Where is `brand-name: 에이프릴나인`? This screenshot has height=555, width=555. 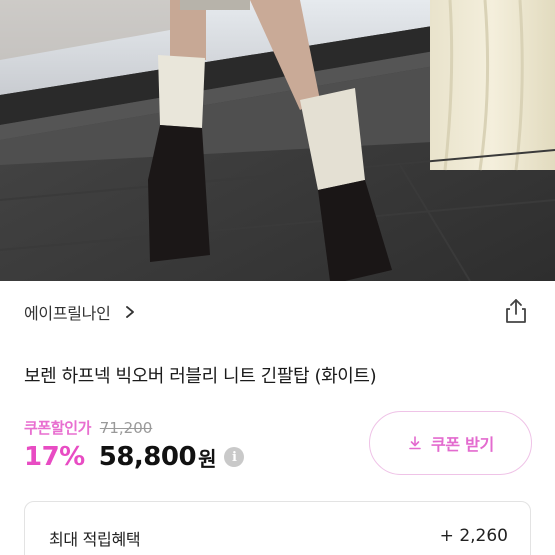
brand-name: 에이프릴나인 is located at coordinates (67, 312).